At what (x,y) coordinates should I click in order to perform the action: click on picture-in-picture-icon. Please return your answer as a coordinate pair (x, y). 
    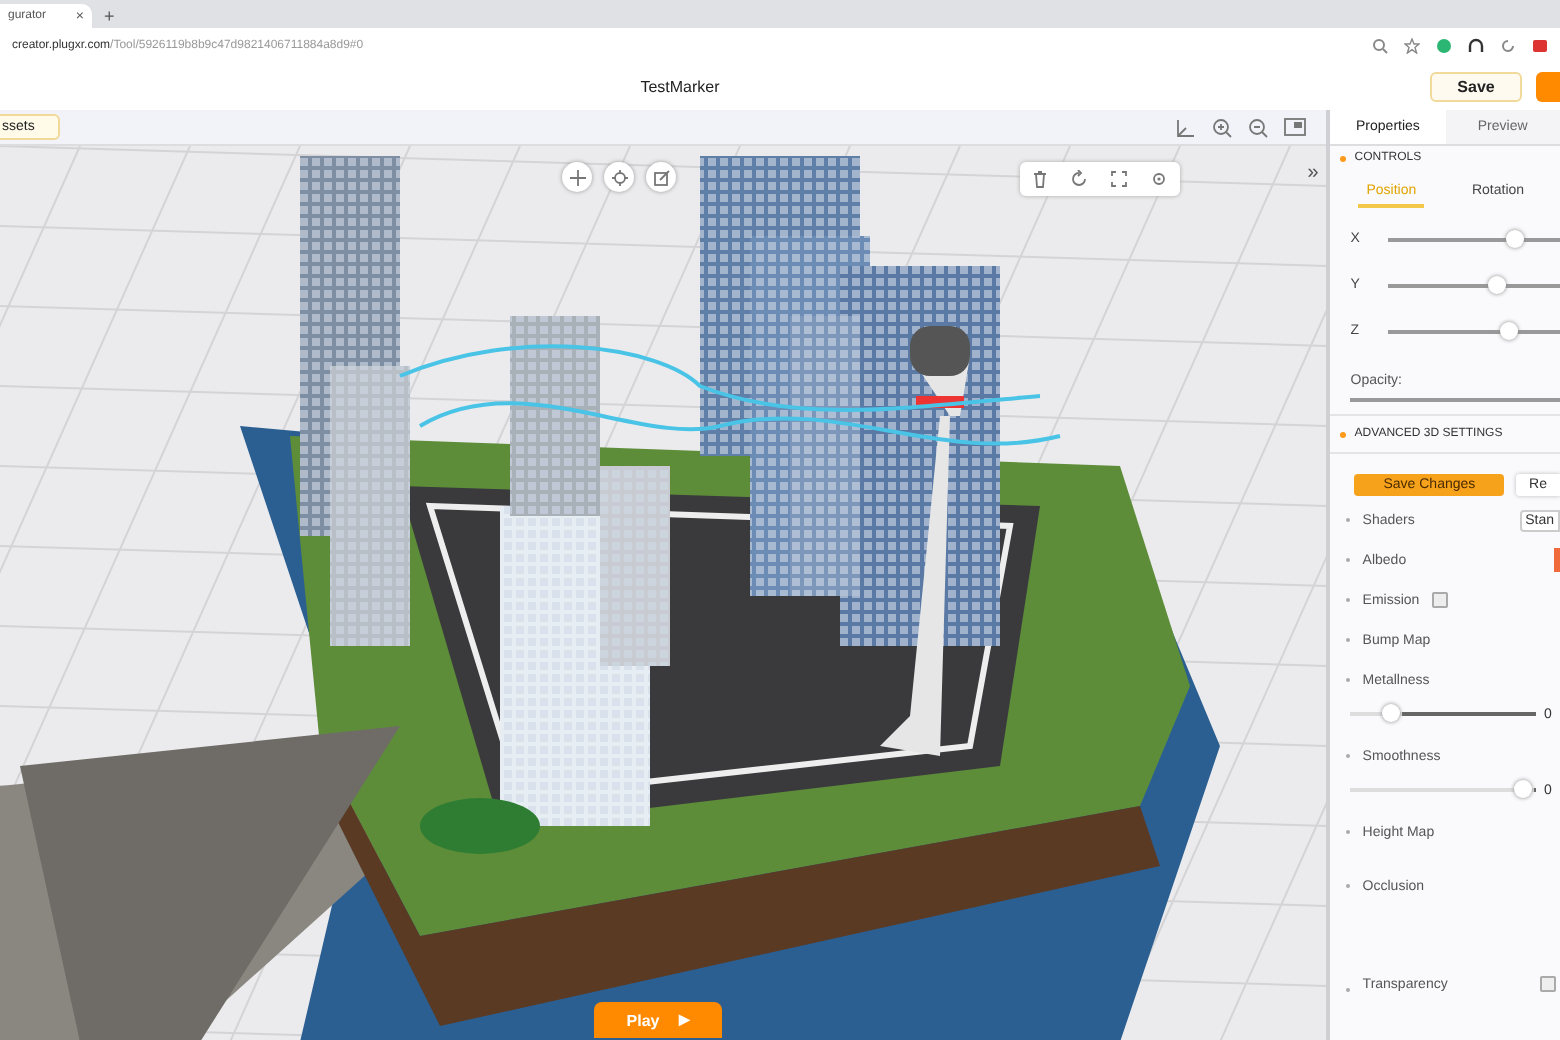
    Looking at the image, I should click on (1295, 127).